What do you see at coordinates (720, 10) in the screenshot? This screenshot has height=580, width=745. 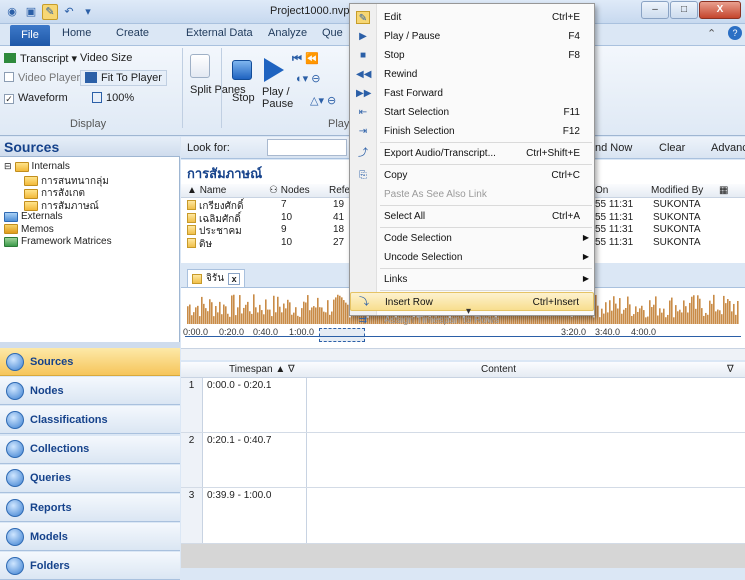 I see `close-button: X` at bounding box center [720, 10].